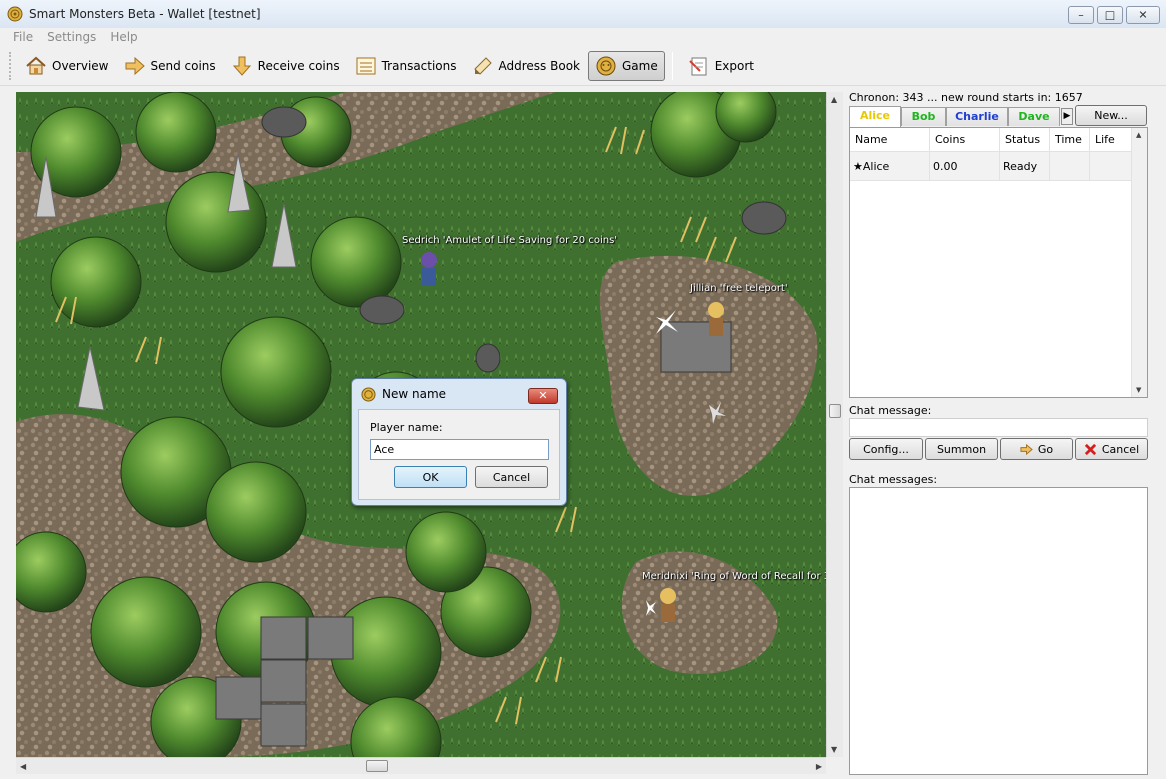 This screenshot has height=779, width=1166. What do you see at coordinates (961, 449) in the screenshot?
I see `summon-button: Summon` at bounding box center [961, 449].